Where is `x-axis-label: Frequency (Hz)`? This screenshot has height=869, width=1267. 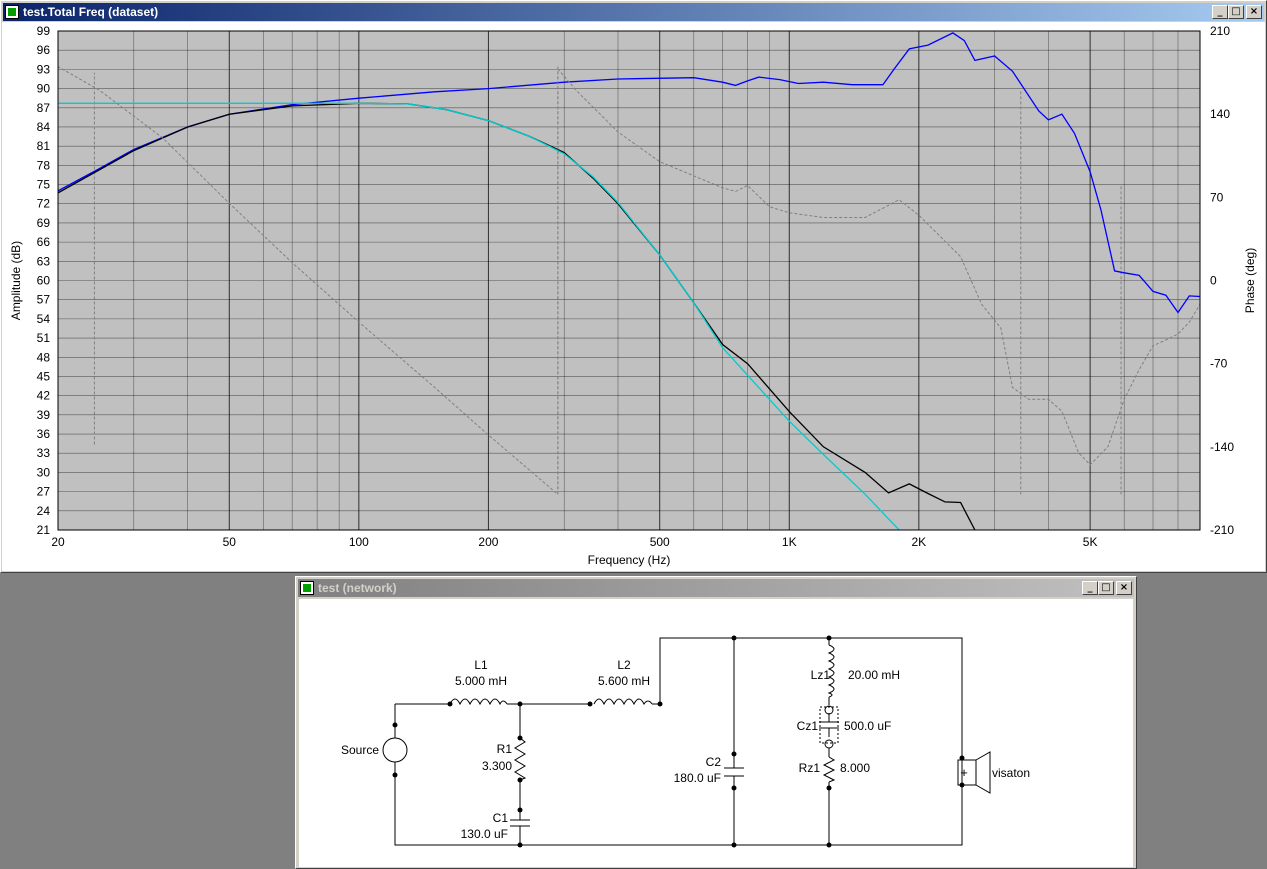
x-axis-label: Frequency (Hz) is located at coordinates (629, 560).